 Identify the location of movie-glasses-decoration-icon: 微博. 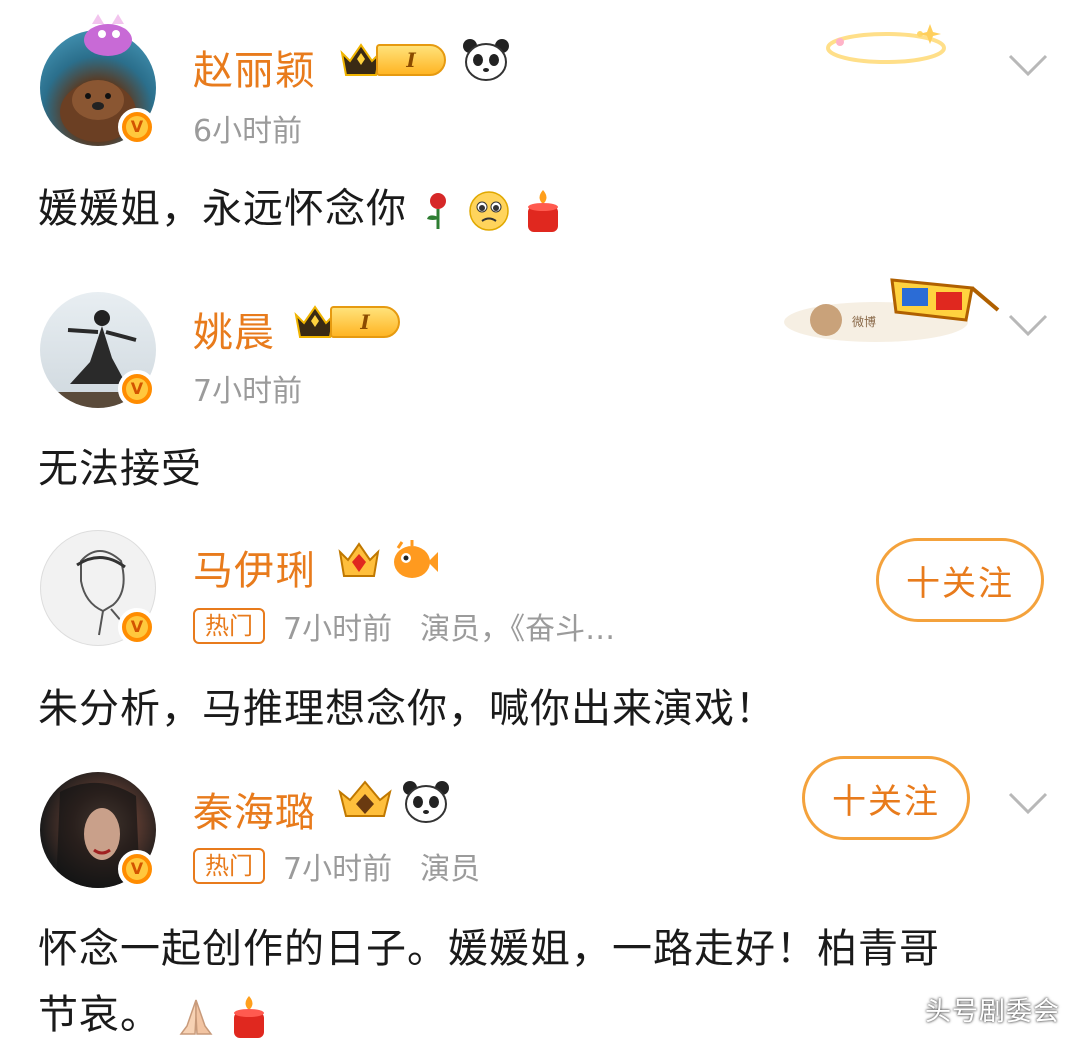
(889, 306).